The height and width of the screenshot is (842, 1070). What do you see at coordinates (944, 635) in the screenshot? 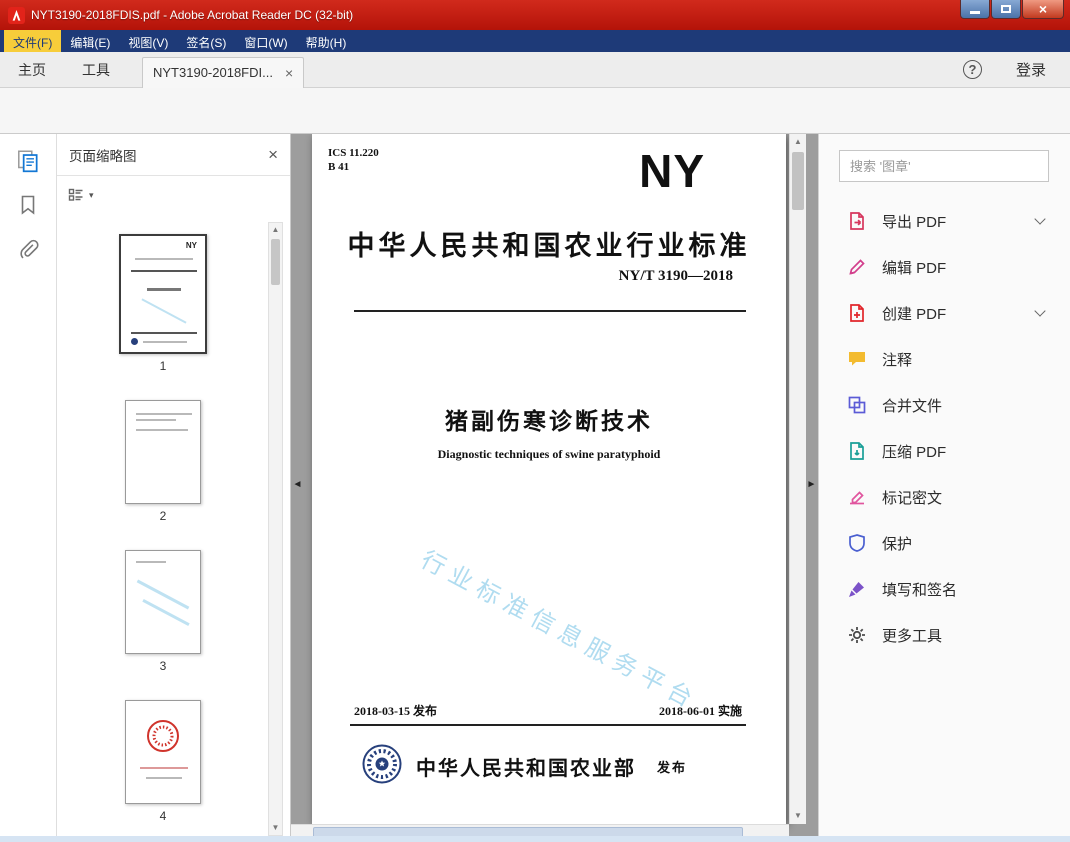
I see `tool-more-tools: 更多工具` at bounding box center [944, 635].